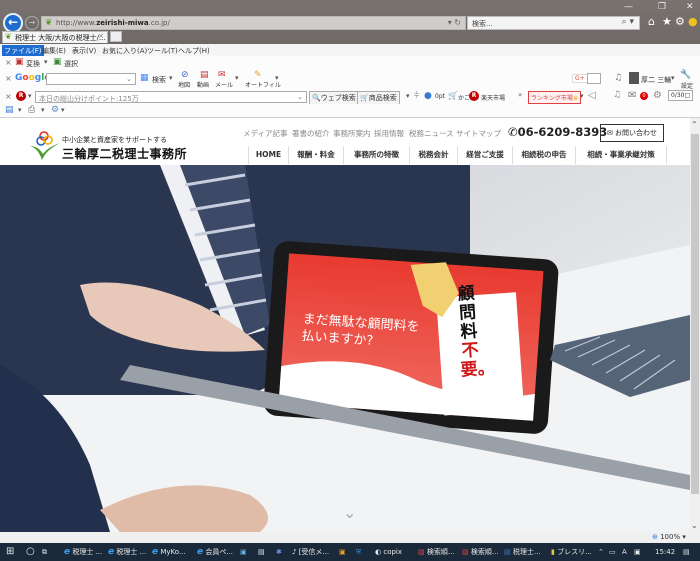  What do you see at coordinates (520, 95) in the screenshot?
I see `more-chevron-icon: »` at bounding box center [520, 95].